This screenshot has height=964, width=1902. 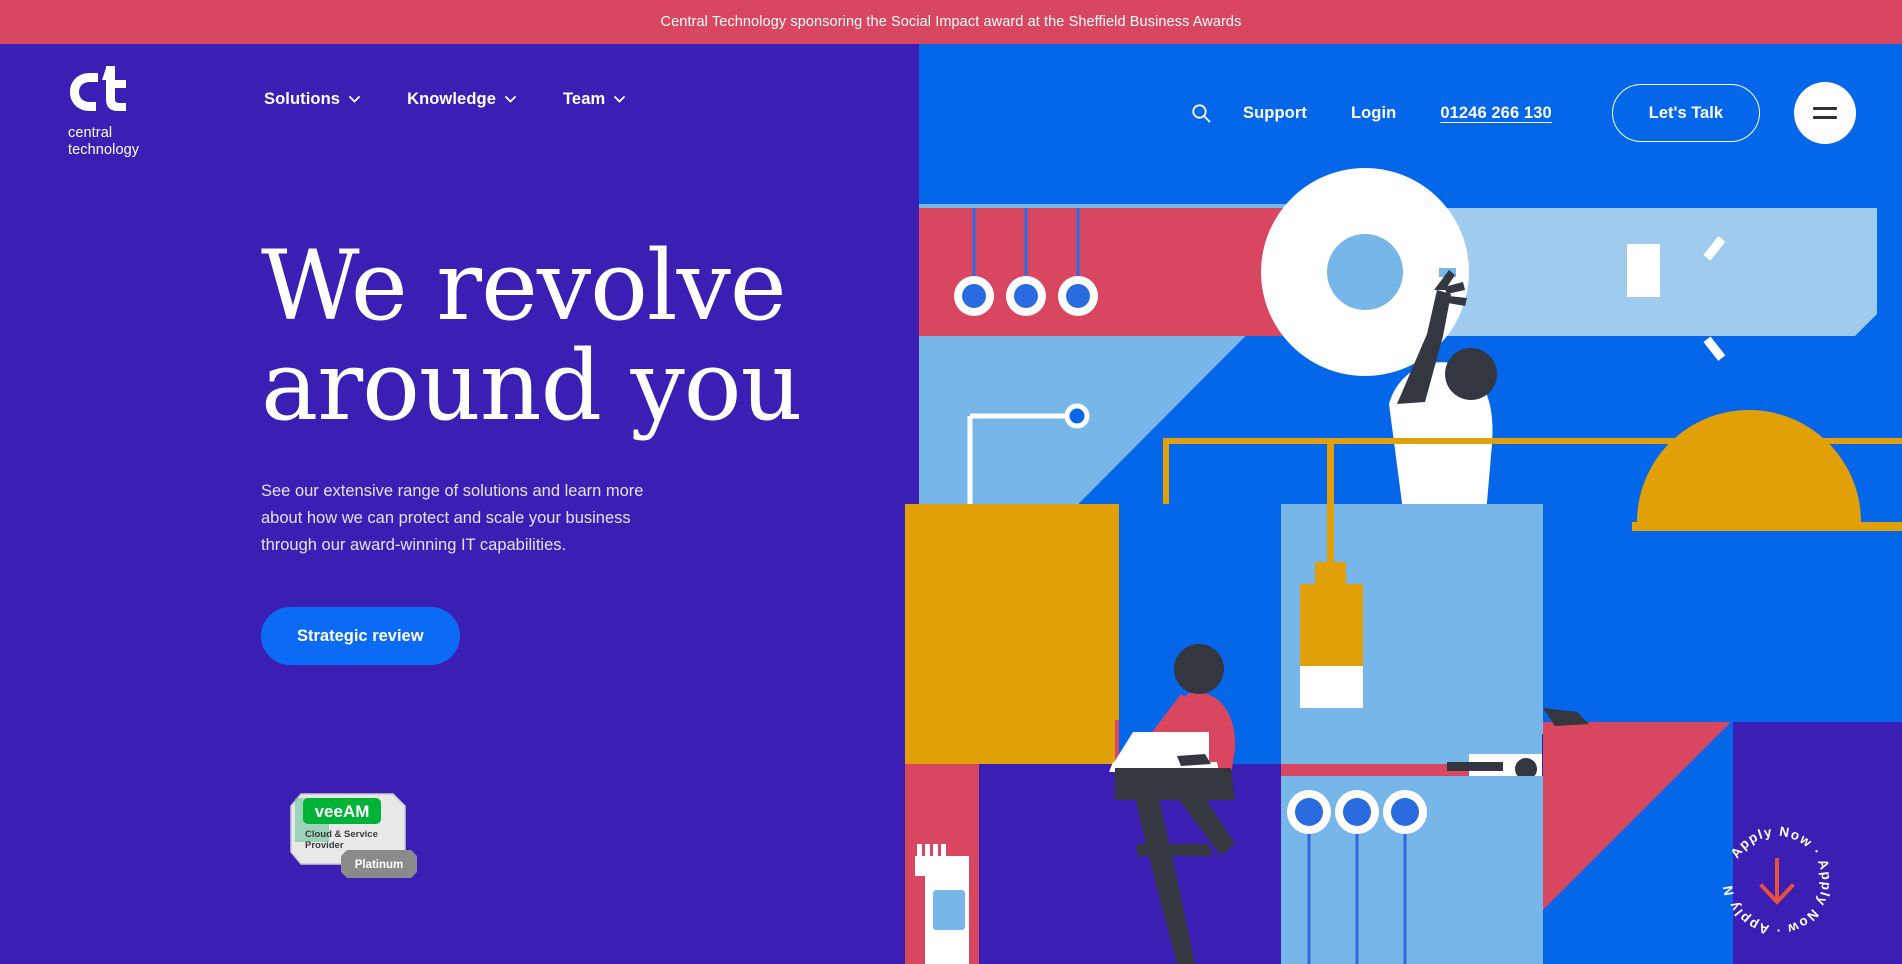 I want to click on nav-item-knowledge: Knowledge, so click(x=461, y=99).